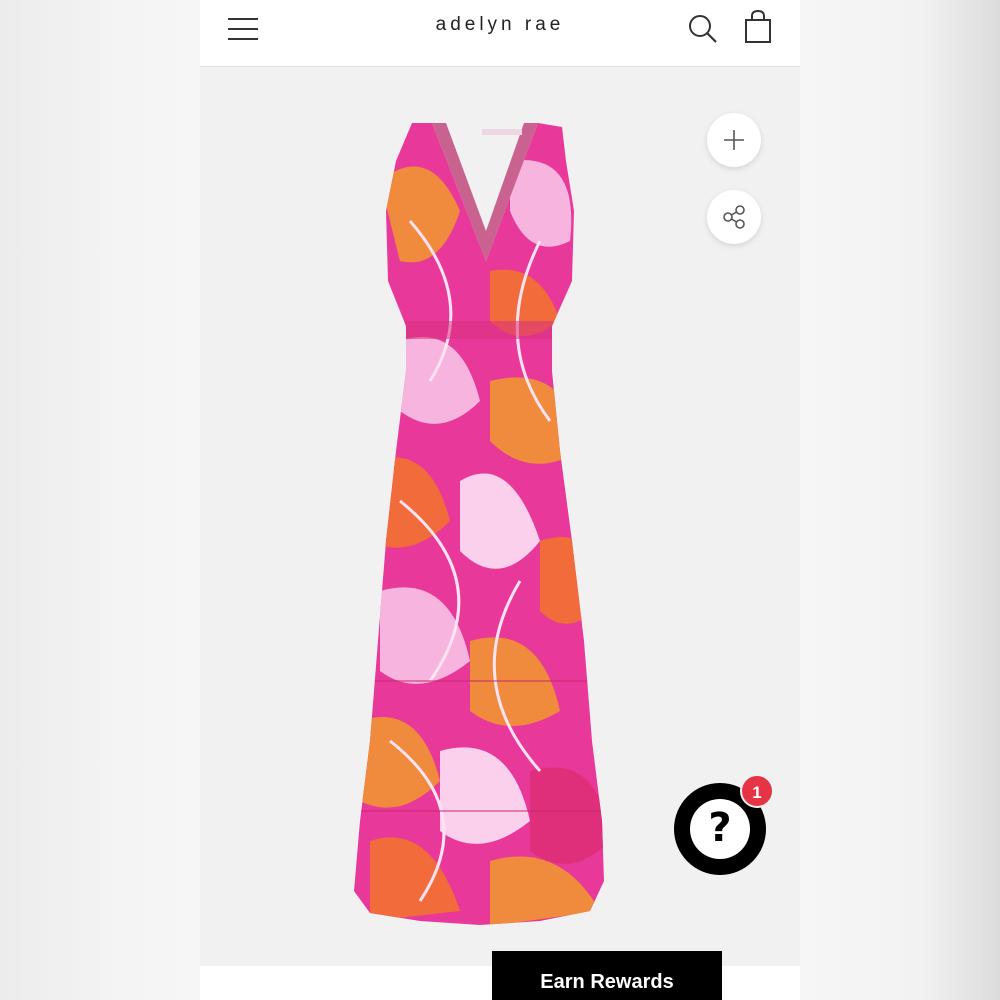 The image size is (1000, 1000). What do you see at coordinates (757, 791) in the screenshot?
I see `notification-badge: 1` at bounding box center [757, 791].